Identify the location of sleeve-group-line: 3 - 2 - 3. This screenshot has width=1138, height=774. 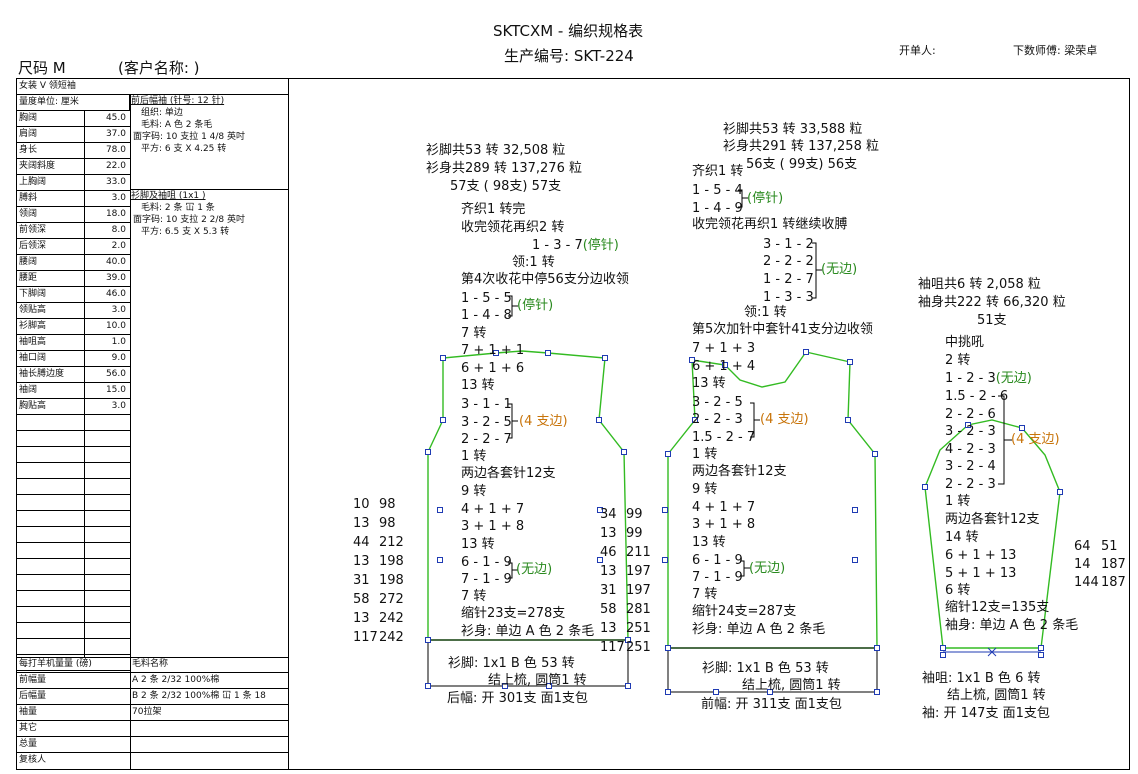
(970, 431).